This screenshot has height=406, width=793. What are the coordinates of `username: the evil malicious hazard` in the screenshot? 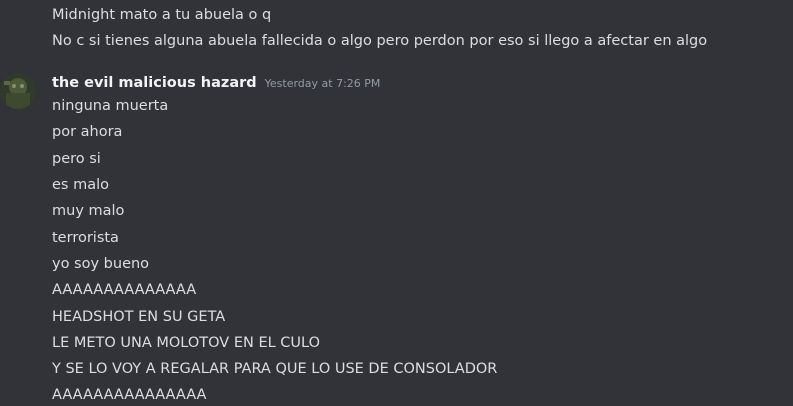 It's located at (154, 83).